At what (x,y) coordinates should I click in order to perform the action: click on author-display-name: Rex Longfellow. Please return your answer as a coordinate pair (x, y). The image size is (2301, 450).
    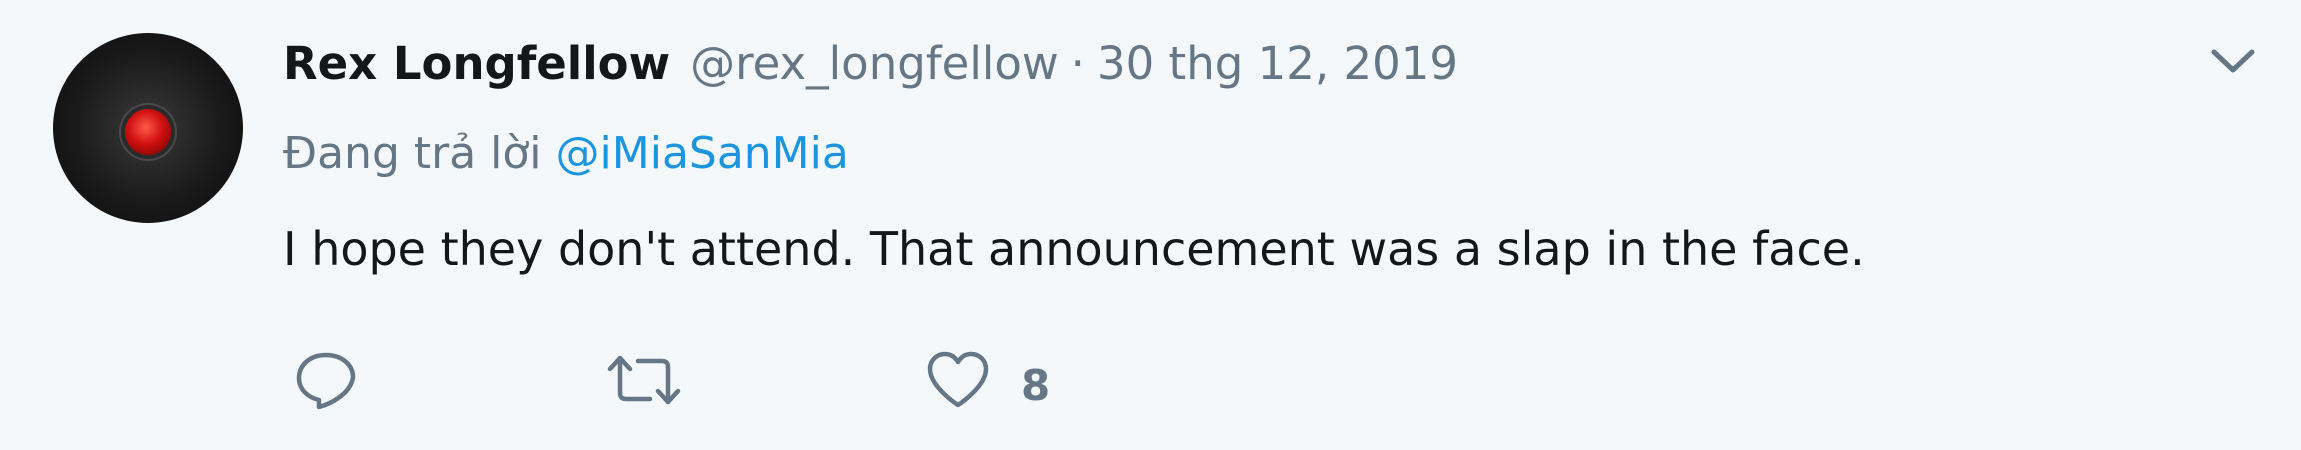
    Looking at the image, I should click on (476, 63).